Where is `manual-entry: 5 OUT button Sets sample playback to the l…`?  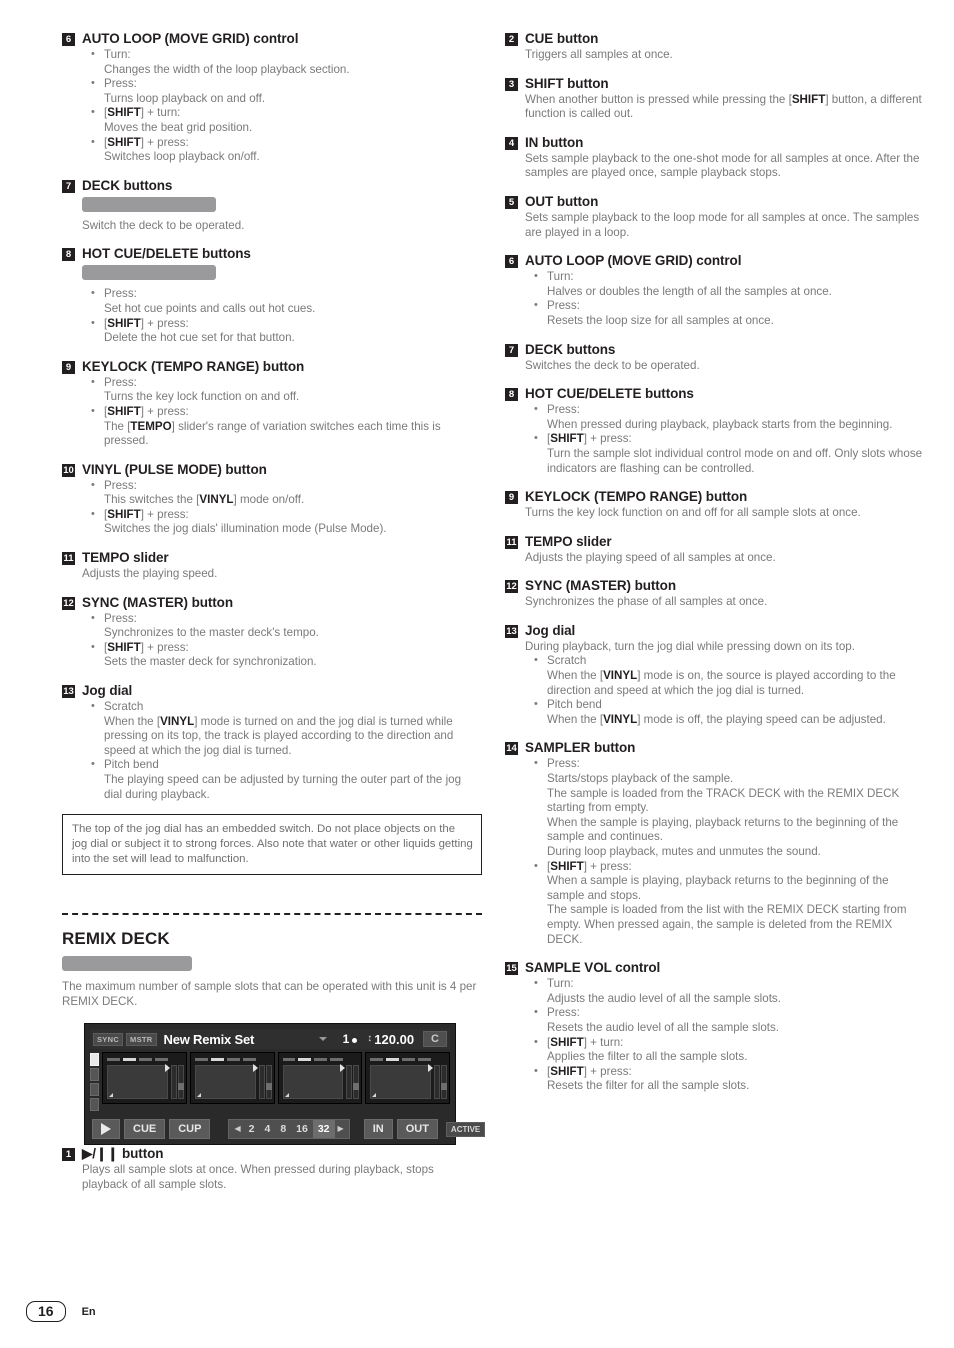
manual-entry: 5 OUT button Sets sample playback to the l… is located at coordinates (715, 216).